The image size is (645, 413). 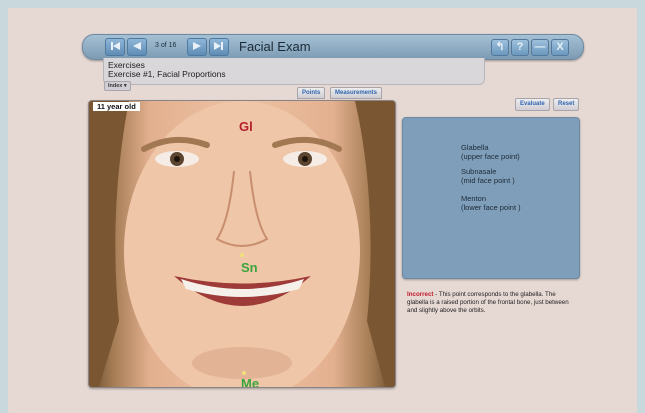 What do you see at coordinates (566, 104) in the screenshot?
I see `reset-button: Reset` at bounding box center [566, 104].